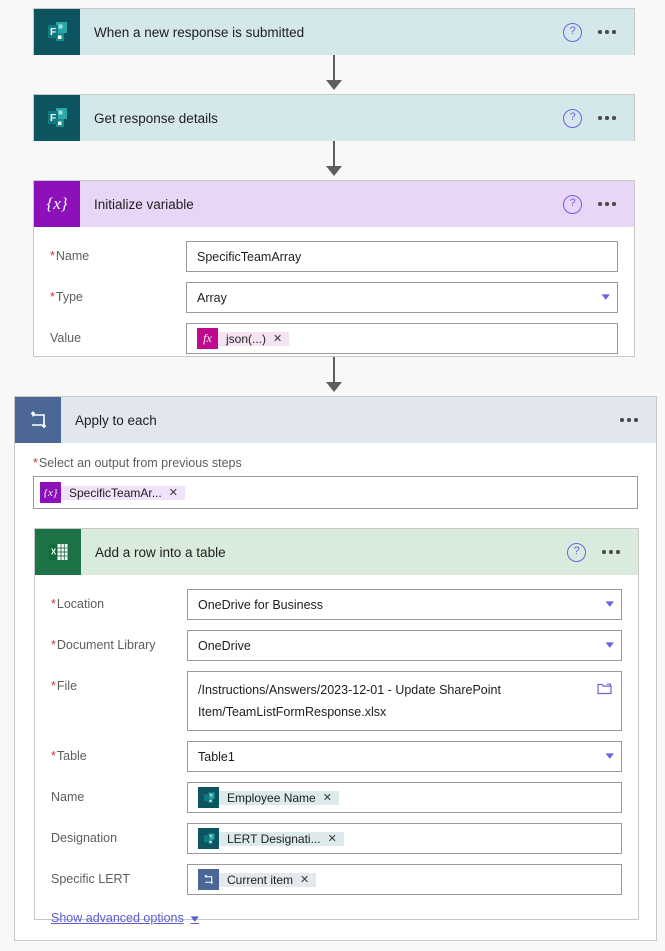 The width and height of the screenshot is (665, 951). Describe the element at coordinates (334, 117) in the screenshot. I see `flow-step-card-get-response: F Get response details ?` at that location.